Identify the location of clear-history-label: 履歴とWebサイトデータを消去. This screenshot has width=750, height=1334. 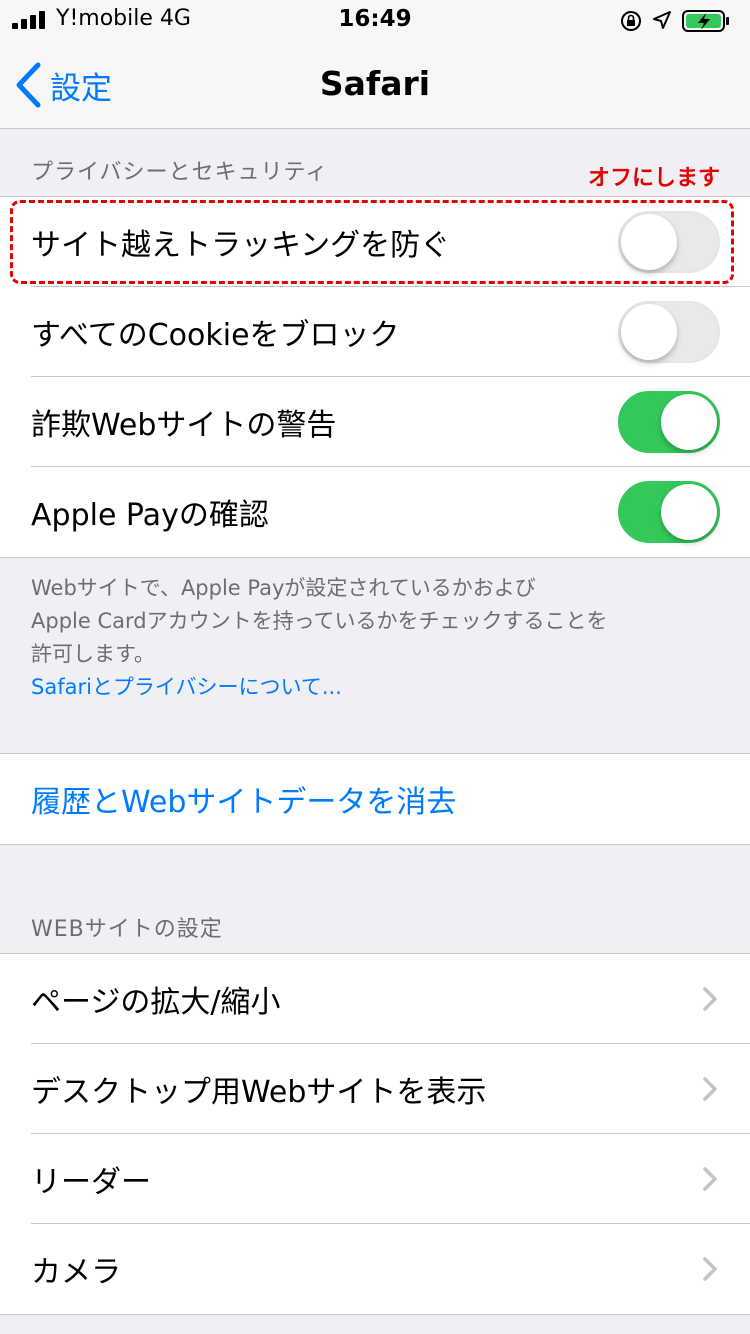
(244, 802).